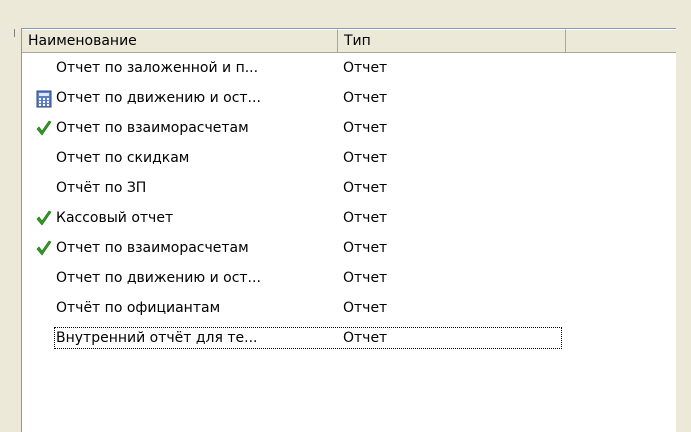 Image resolution: width=691 pixels, height=432 pixels. I want to click on column-header-empty, so click(621, 40).